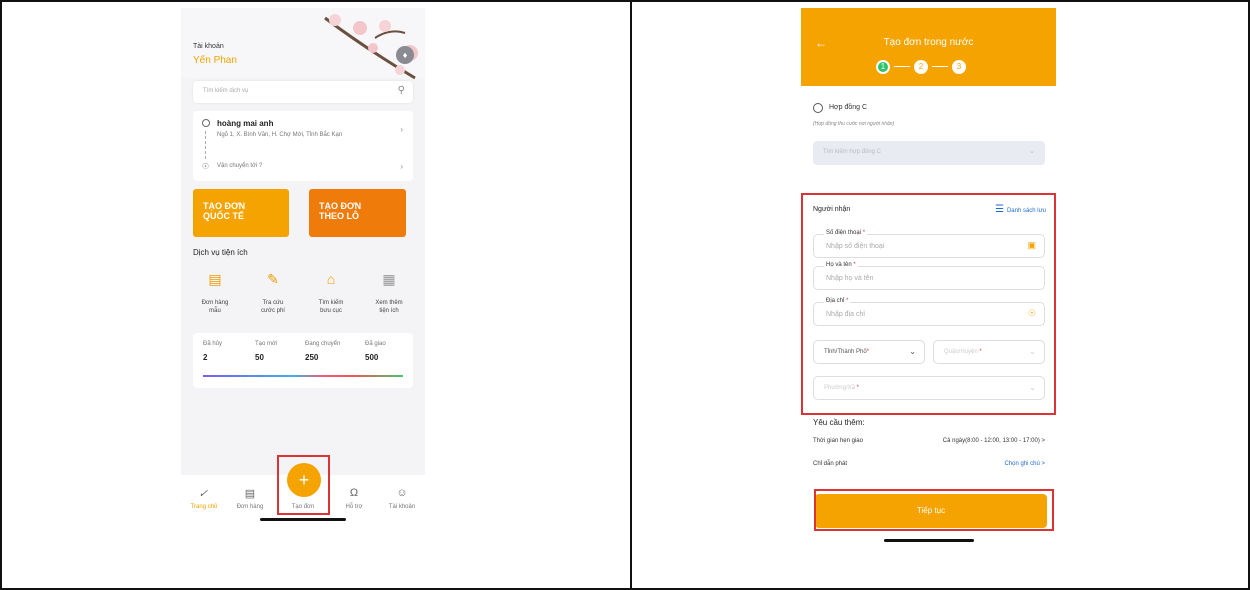 Image resolution: width=1250 pixels, height=590 pixels. I want to click on sender-name: hoàng mai anh, so click(245, 123).